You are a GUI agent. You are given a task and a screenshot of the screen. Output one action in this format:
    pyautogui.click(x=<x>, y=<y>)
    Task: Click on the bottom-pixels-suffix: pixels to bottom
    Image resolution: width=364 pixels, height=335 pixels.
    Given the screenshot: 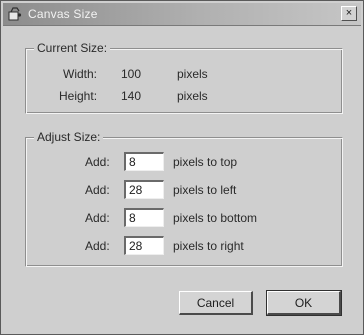 What is the action you would take?
    pyautogui.click(x=215, y=218)
    